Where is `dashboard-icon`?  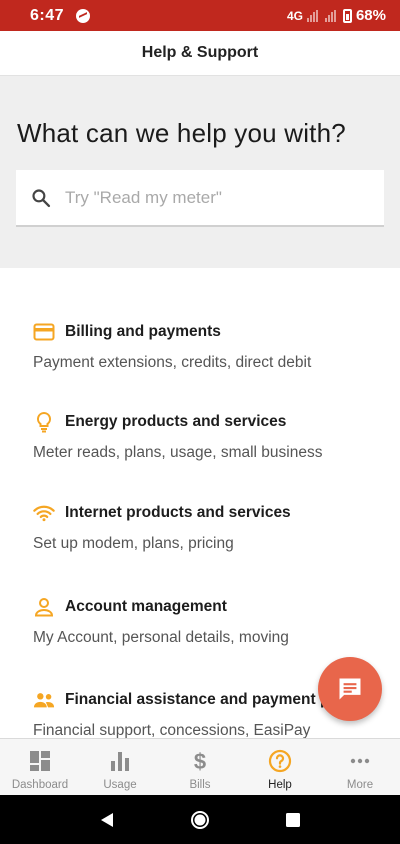
dashboard-icon is located at coordinates (40, 761).